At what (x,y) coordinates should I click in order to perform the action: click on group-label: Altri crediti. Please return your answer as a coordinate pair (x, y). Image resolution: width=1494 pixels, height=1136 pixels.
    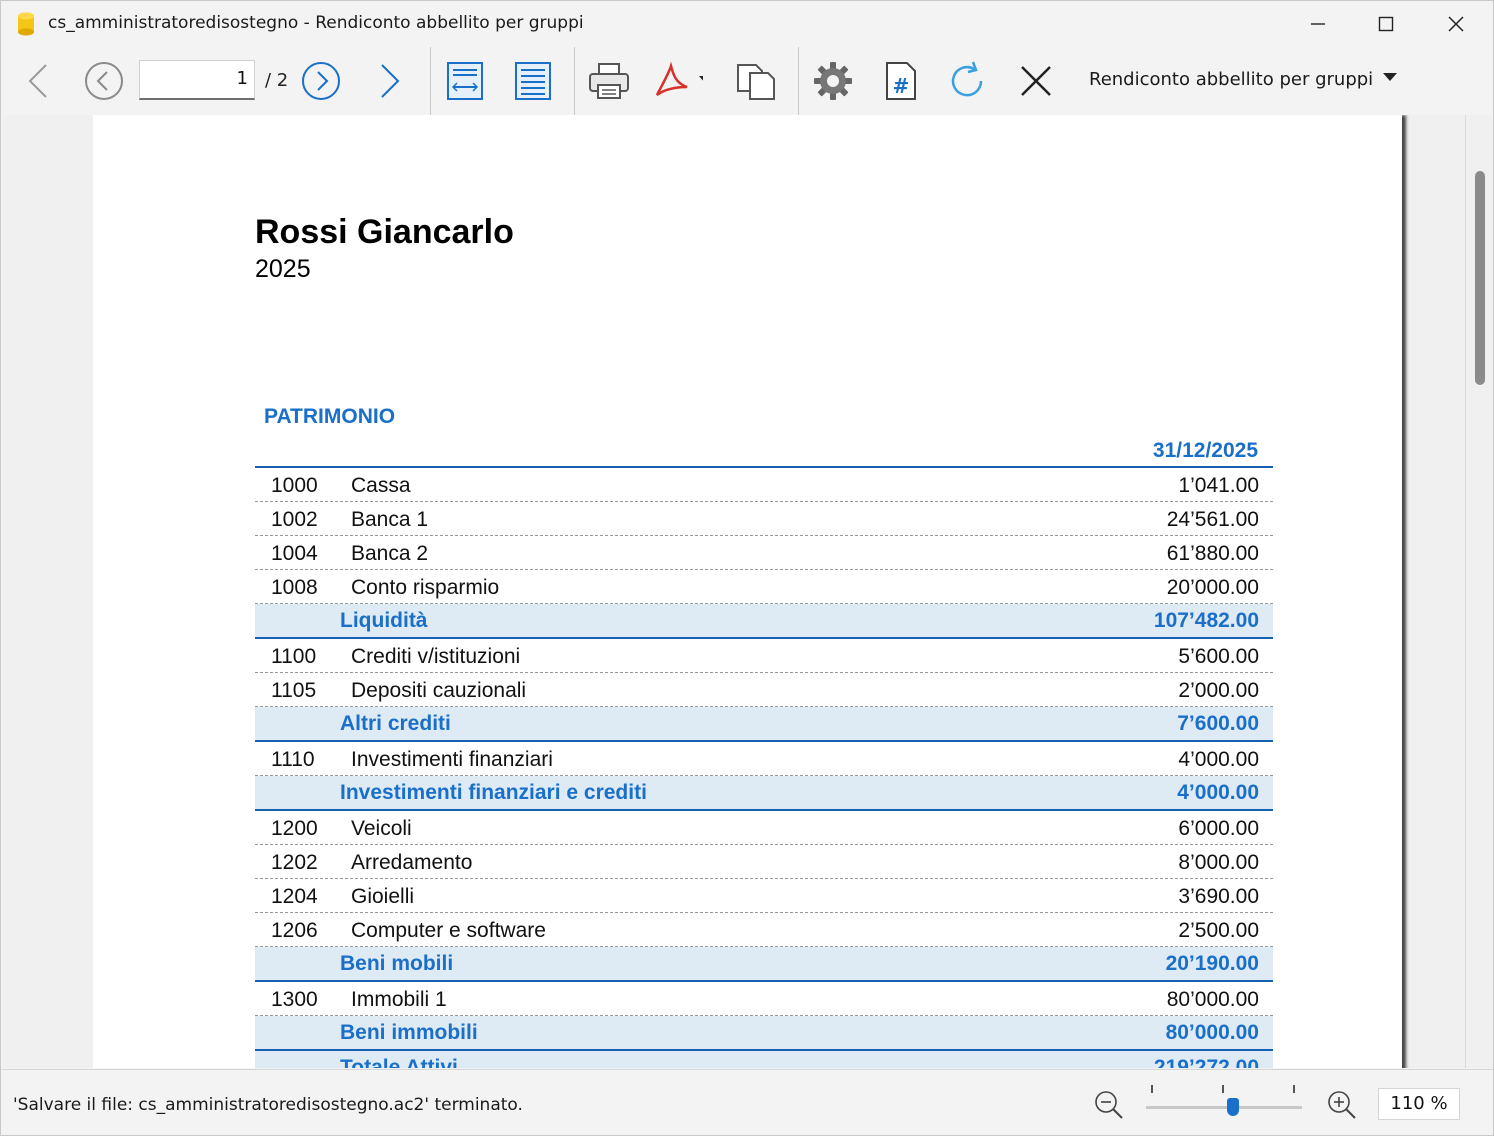
    Looking at the image, I should click on (395, 723).